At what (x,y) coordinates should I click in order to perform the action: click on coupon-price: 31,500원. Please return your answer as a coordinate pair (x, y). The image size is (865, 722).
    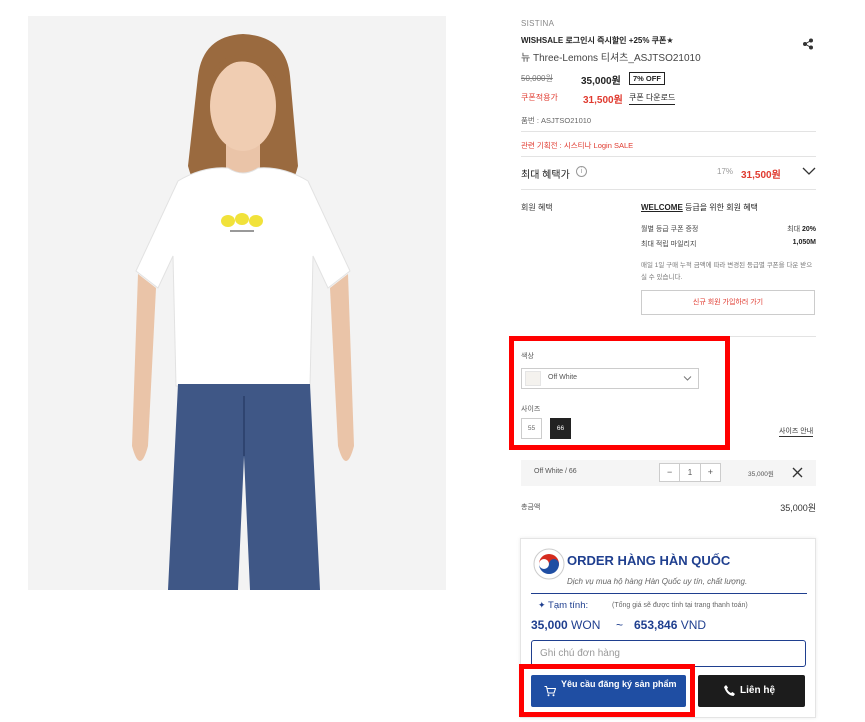
    Looking at the image, I should click on (603, 100).